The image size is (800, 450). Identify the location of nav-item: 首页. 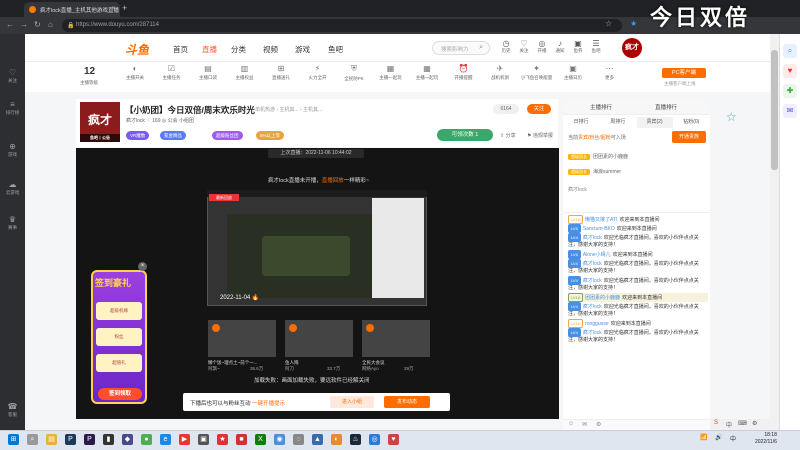
(180, 49).